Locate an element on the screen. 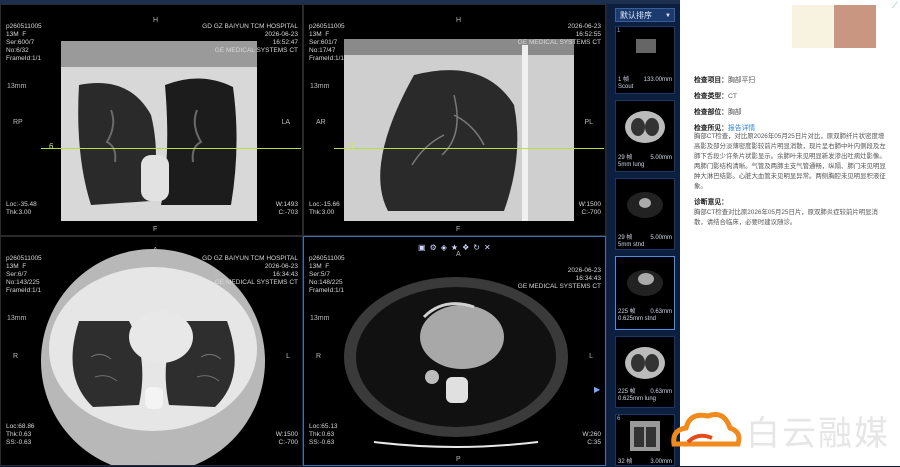 This screenshot has width=900, height=467. decoration-mark: ⟋ is located at coordinates (894, 5).